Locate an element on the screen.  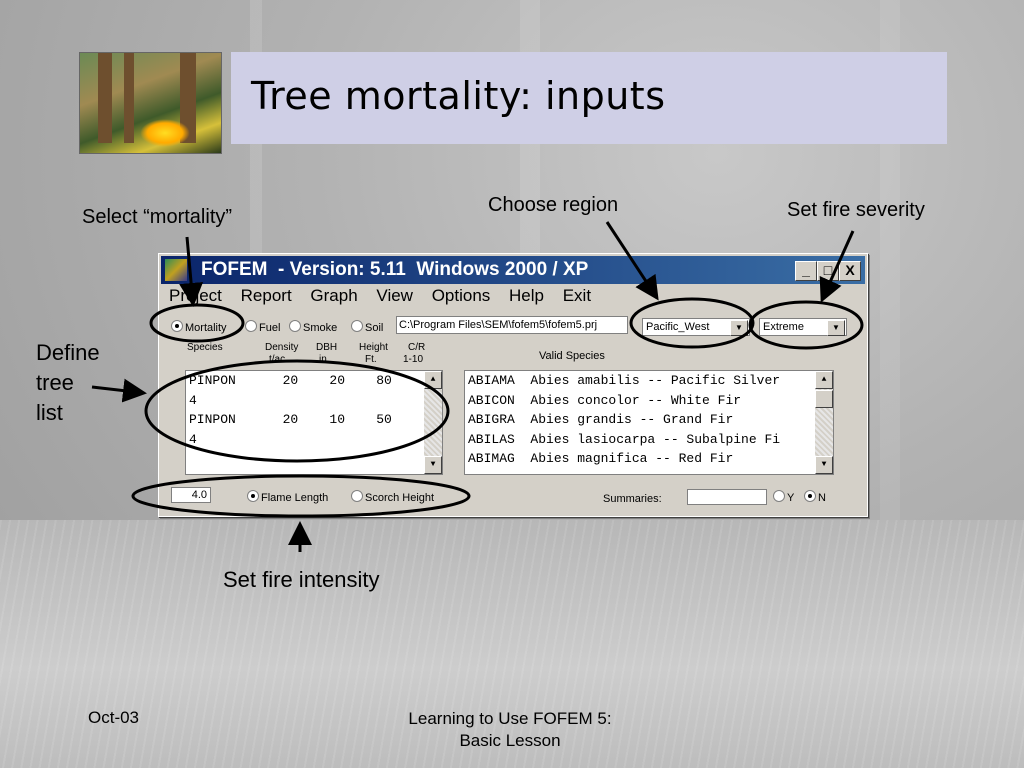
summaries-yes-option: Y is located at coordinates (783, 497).